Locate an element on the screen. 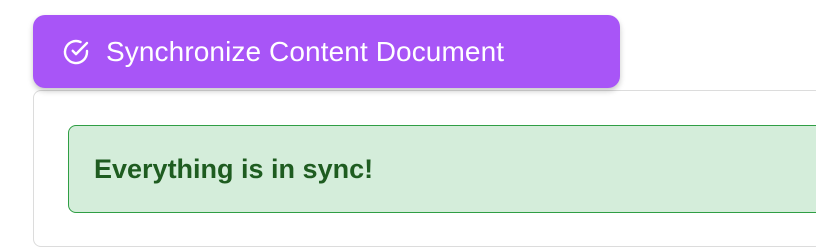 This screenshot has height=248, width=816. sync-button-label: Synchronize Content Document is located at coordinates (305, 51).